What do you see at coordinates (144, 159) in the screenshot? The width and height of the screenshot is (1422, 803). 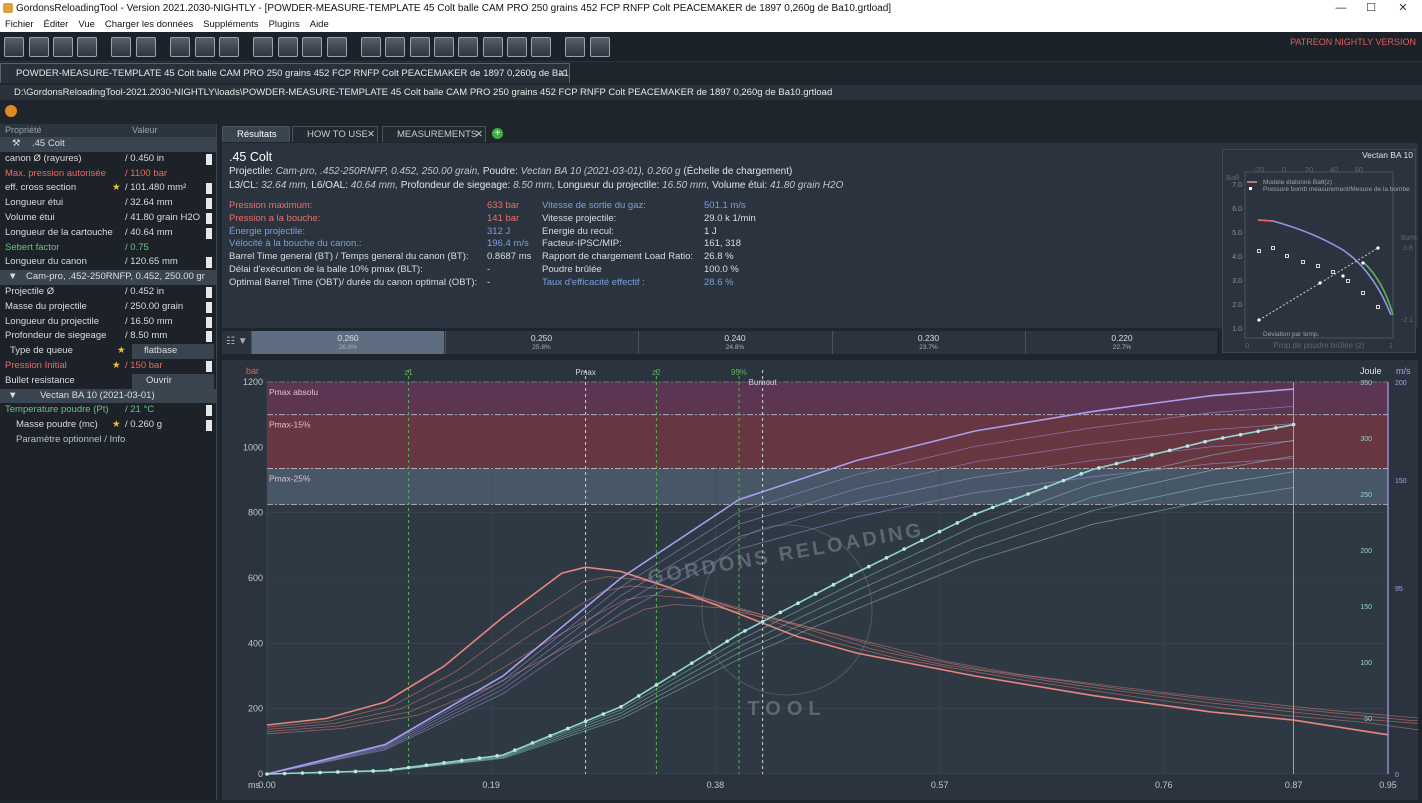 I see `prop-value: / 0.450 in` at bounding box center [144, 159].